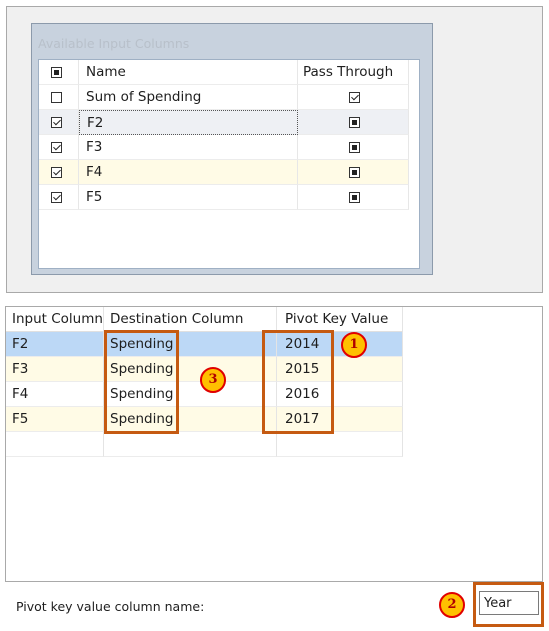  I want to click on group-title: Available Input Columns, so click(114, 43).